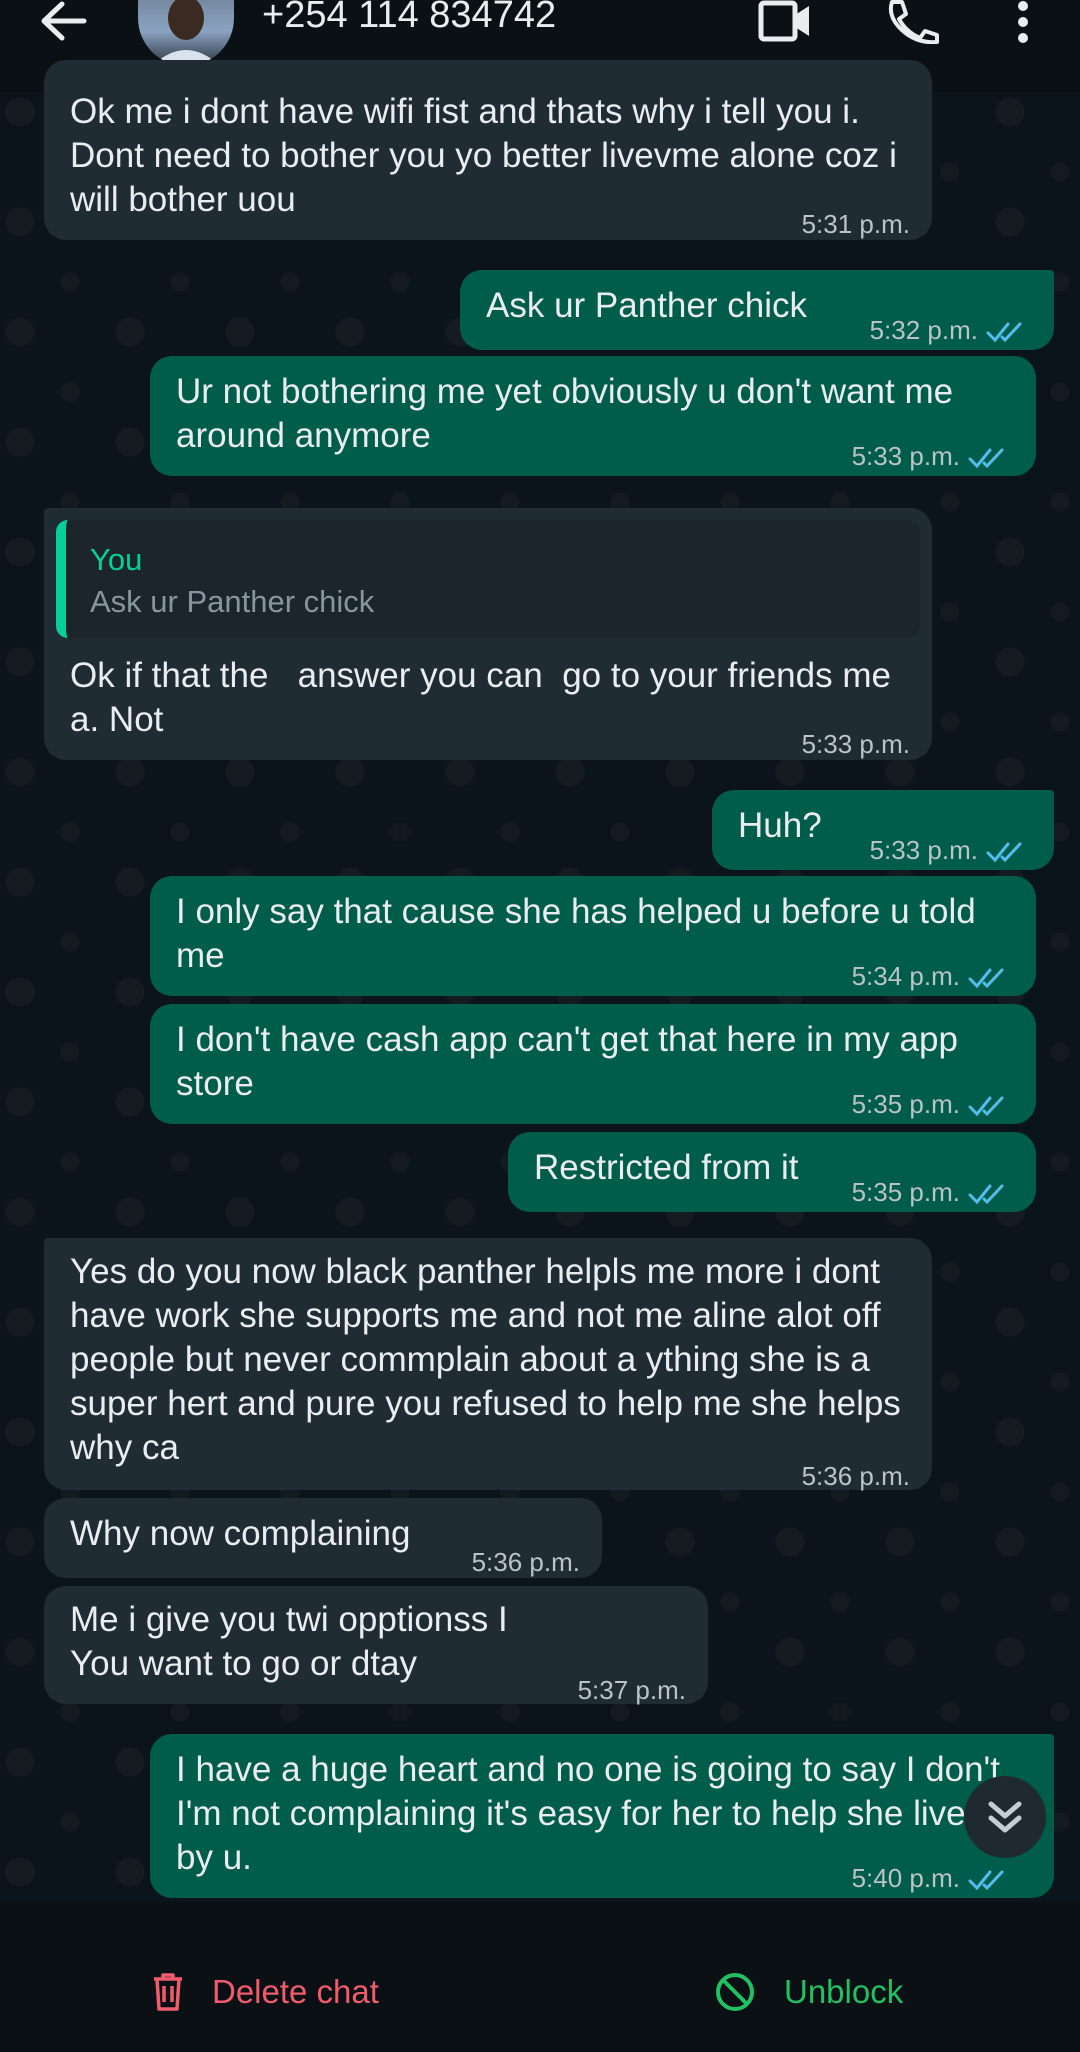 The image size is (1080, 2052). I want to click on double-chevron-down-icon, so click(1005, 1817).